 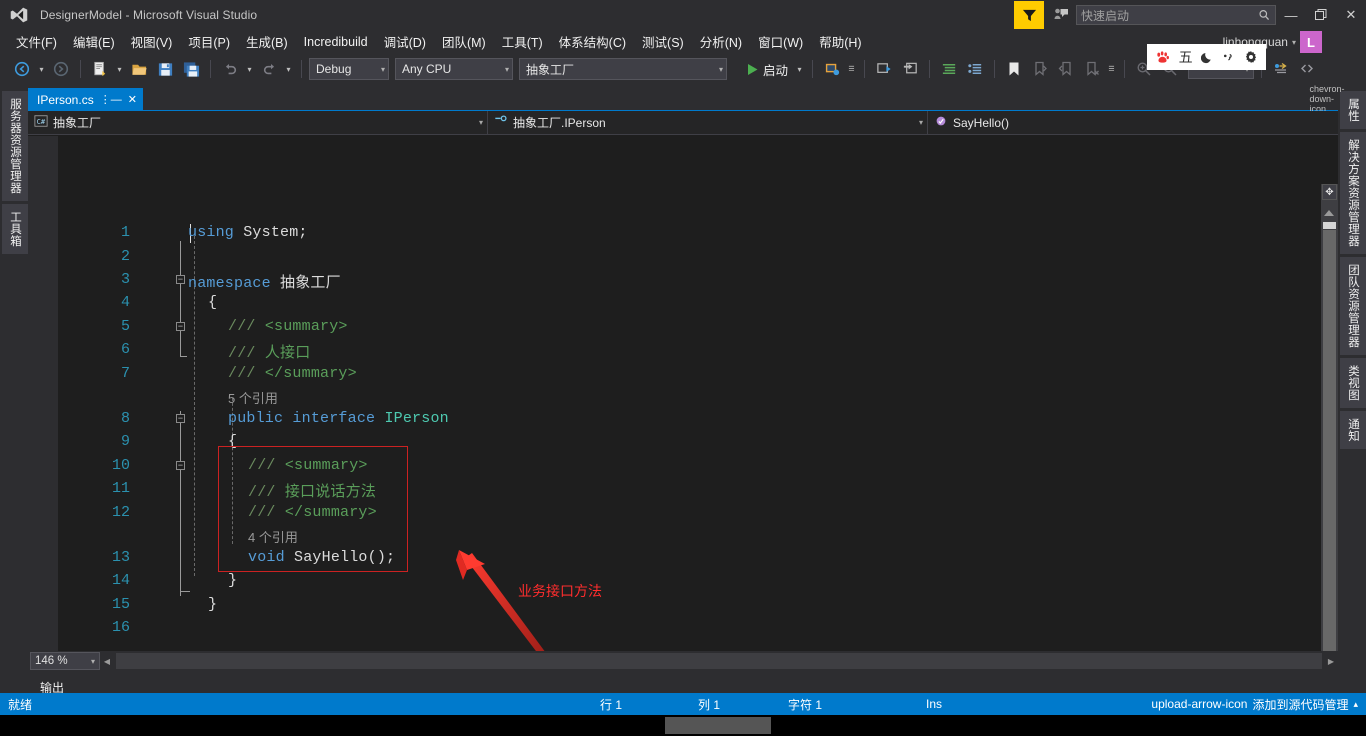 I want to click on maximize-button, so click(x=1321, y=15).